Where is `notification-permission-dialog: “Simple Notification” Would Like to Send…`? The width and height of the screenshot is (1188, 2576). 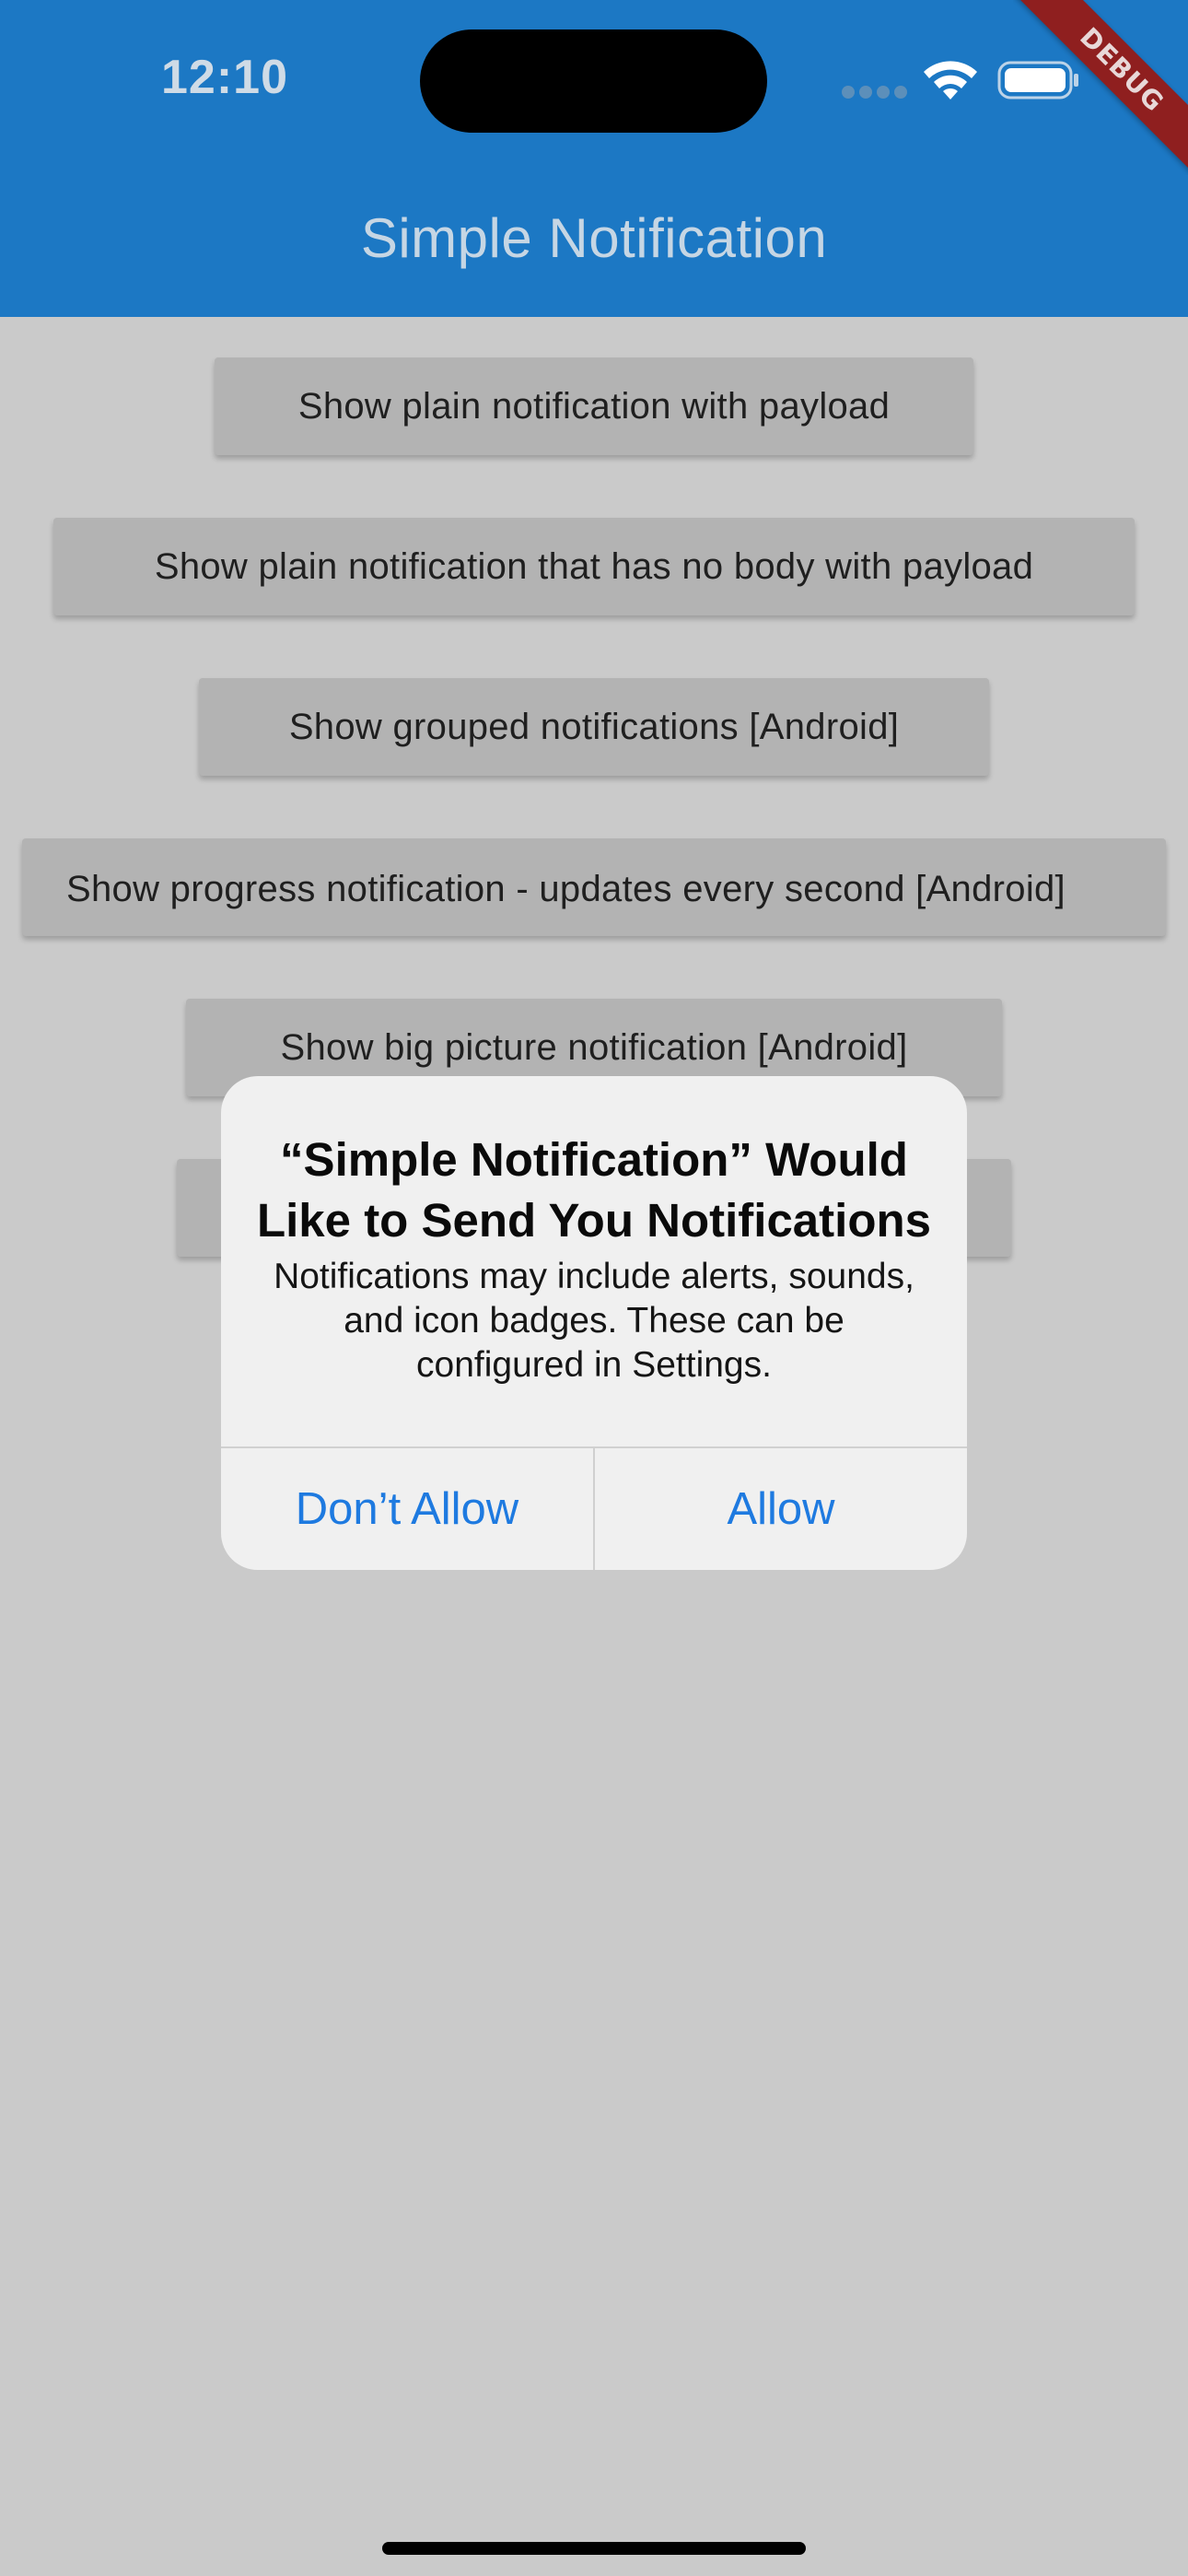
notification-permission-dialog: “Simple Notification” Would Like to Send… is located at coordinates (594, 1323).